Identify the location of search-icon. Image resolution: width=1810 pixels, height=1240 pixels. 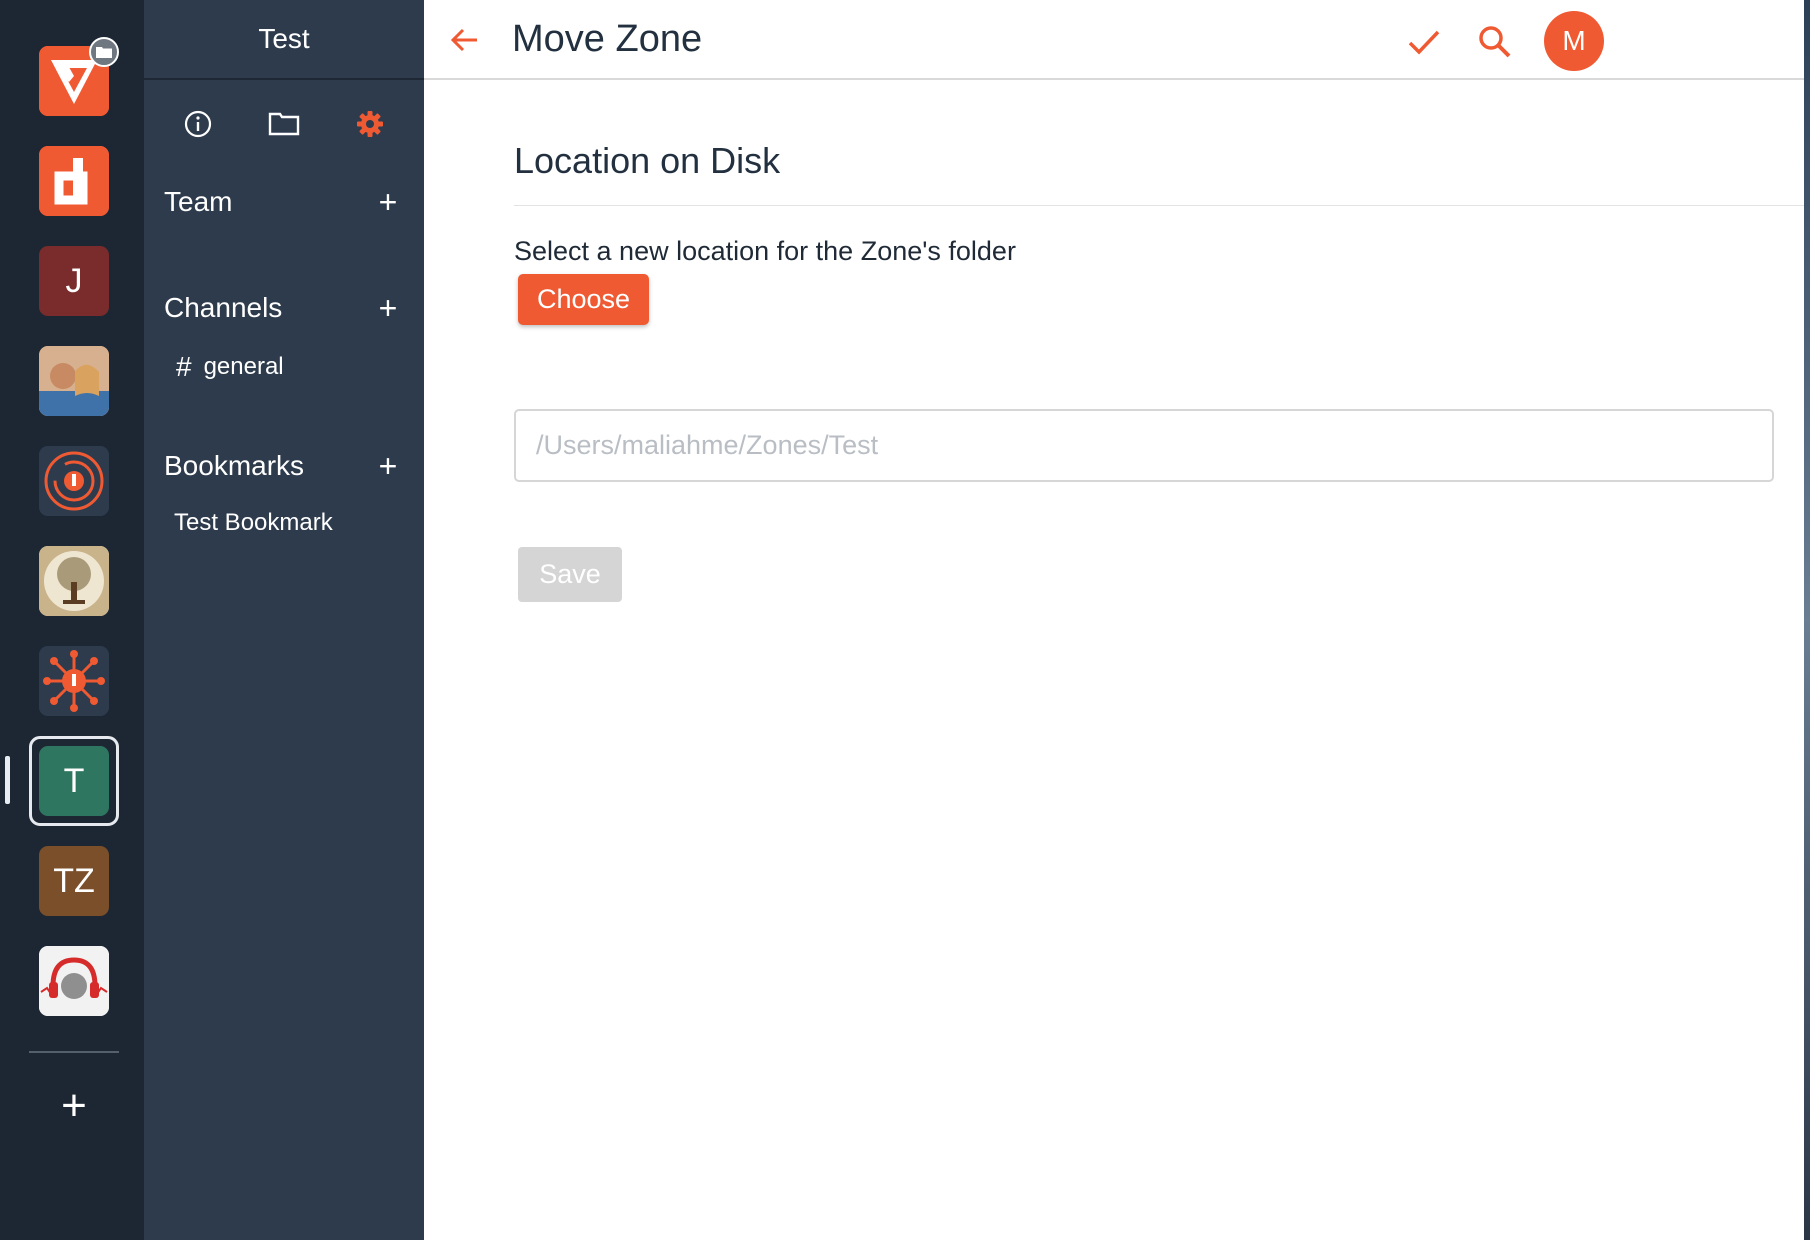
(1495, 42).